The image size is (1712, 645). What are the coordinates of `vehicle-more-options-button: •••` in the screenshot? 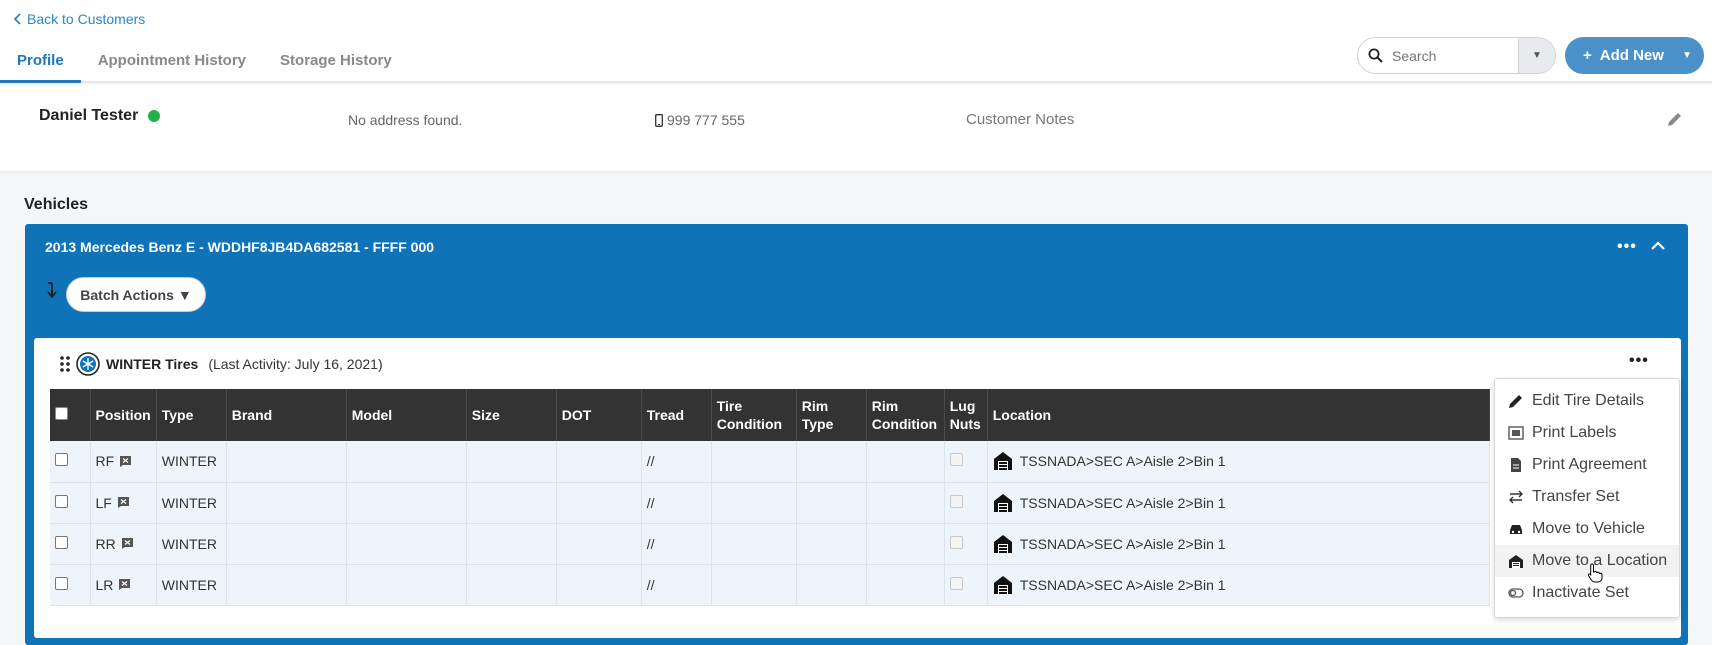 It's located at (1627, 247).